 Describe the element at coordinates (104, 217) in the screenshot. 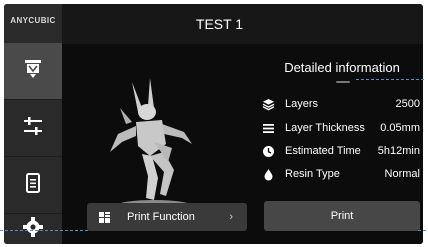

I see `grid-icon` at that location.